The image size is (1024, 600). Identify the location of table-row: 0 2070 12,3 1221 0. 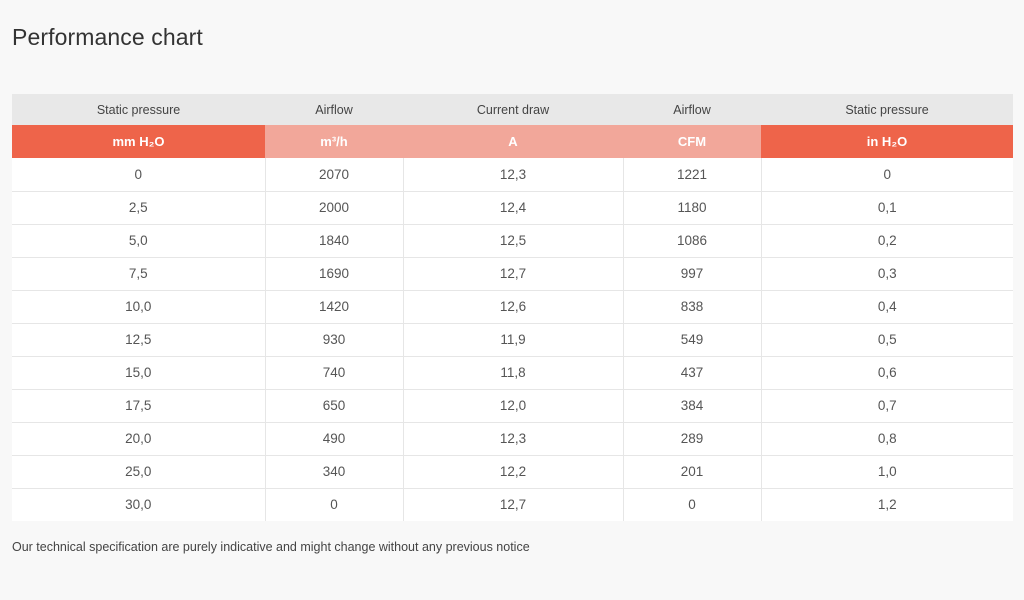
(512, 175).